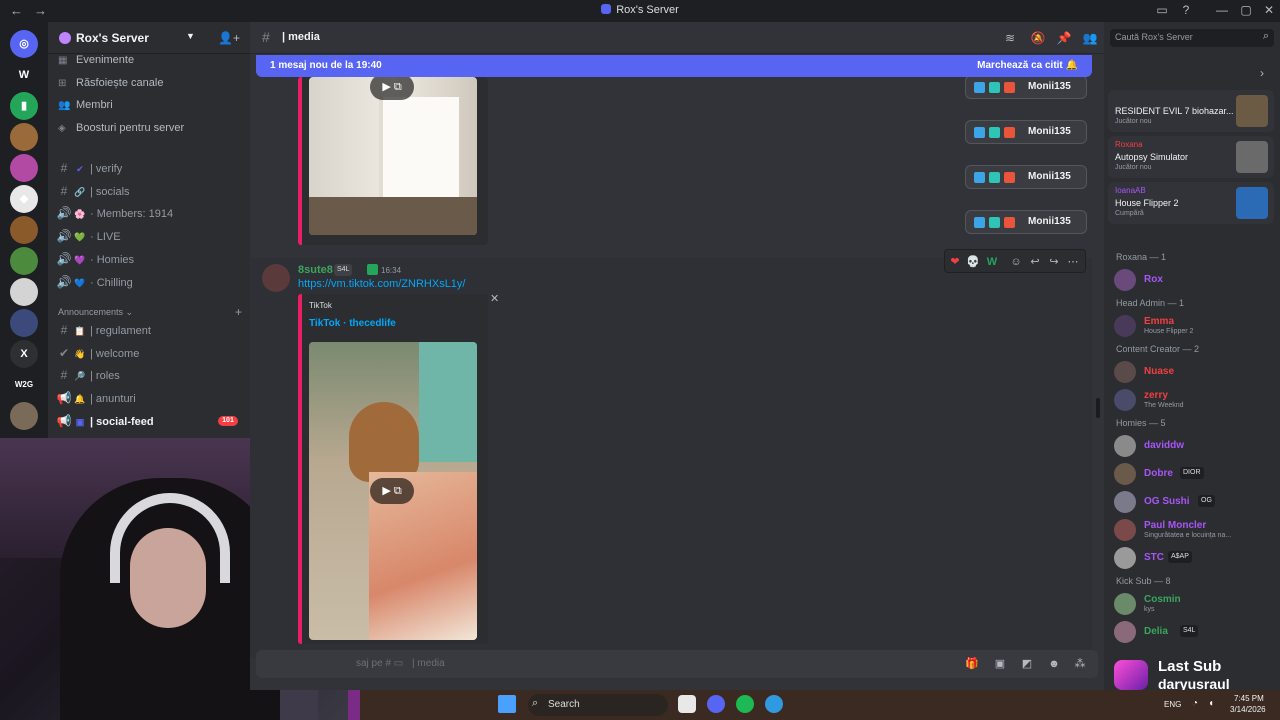 Image resolution: width=1280 pixels, height=720 pixels. I want to click on activity-card: Autopsy Simulator Jucător nou Roxana, so click(1191, 157).